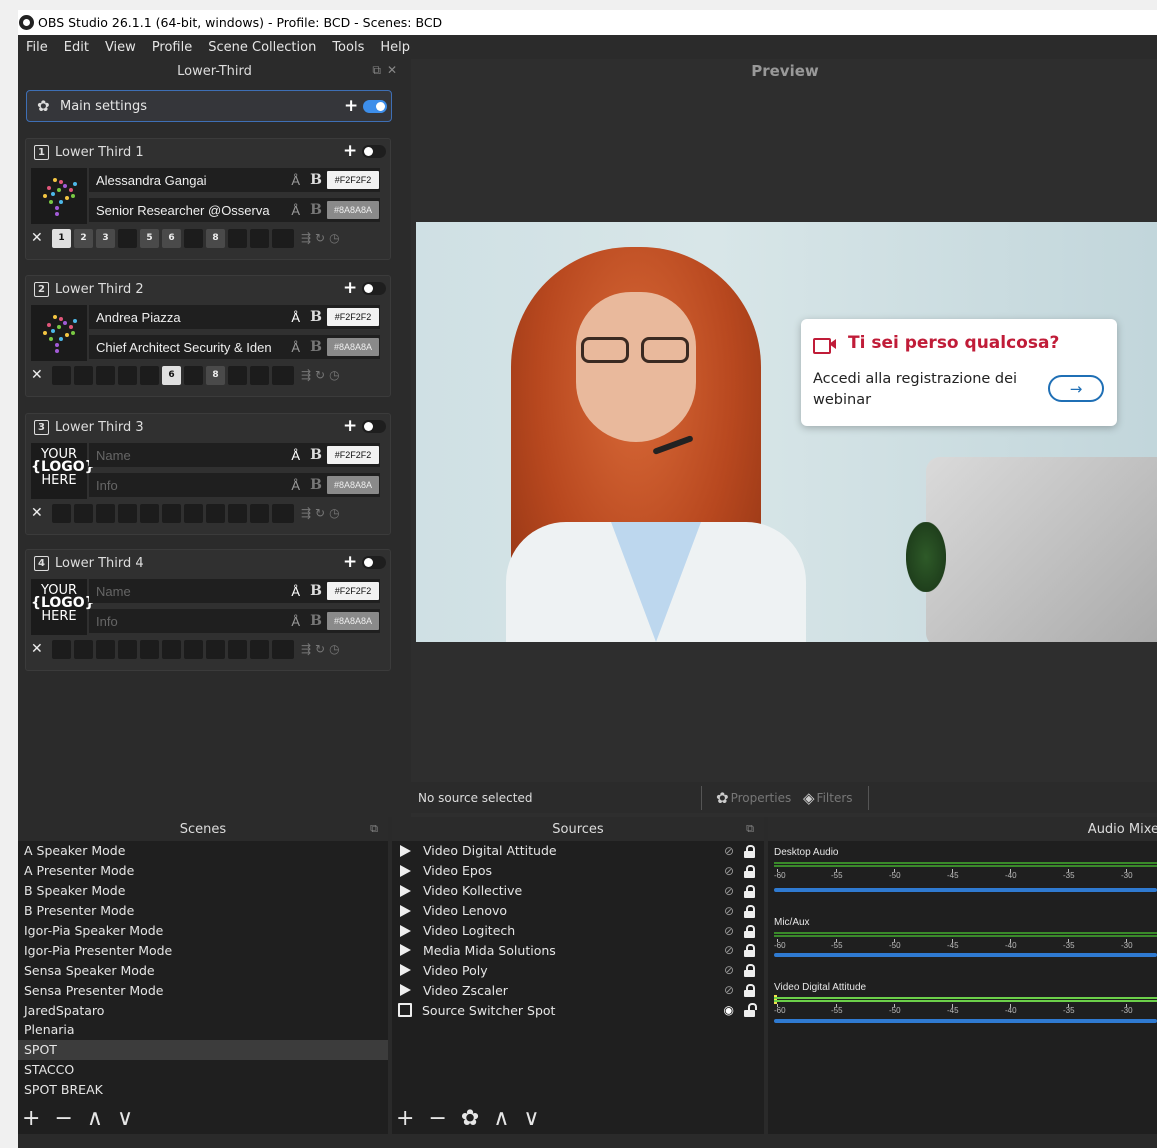 This screenshot has width=1157, height=1148. What do you see at coordinates (203, 1030) in the screenshot?
I see `scene-item: Plenaria` at bounding box center [203, 1030].